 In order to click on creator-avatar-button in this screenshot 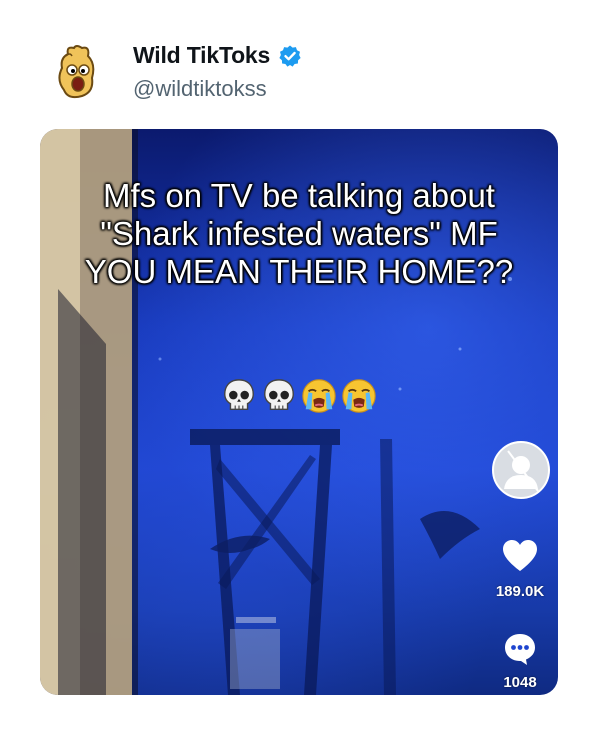, I will do `click(521, 470)`.